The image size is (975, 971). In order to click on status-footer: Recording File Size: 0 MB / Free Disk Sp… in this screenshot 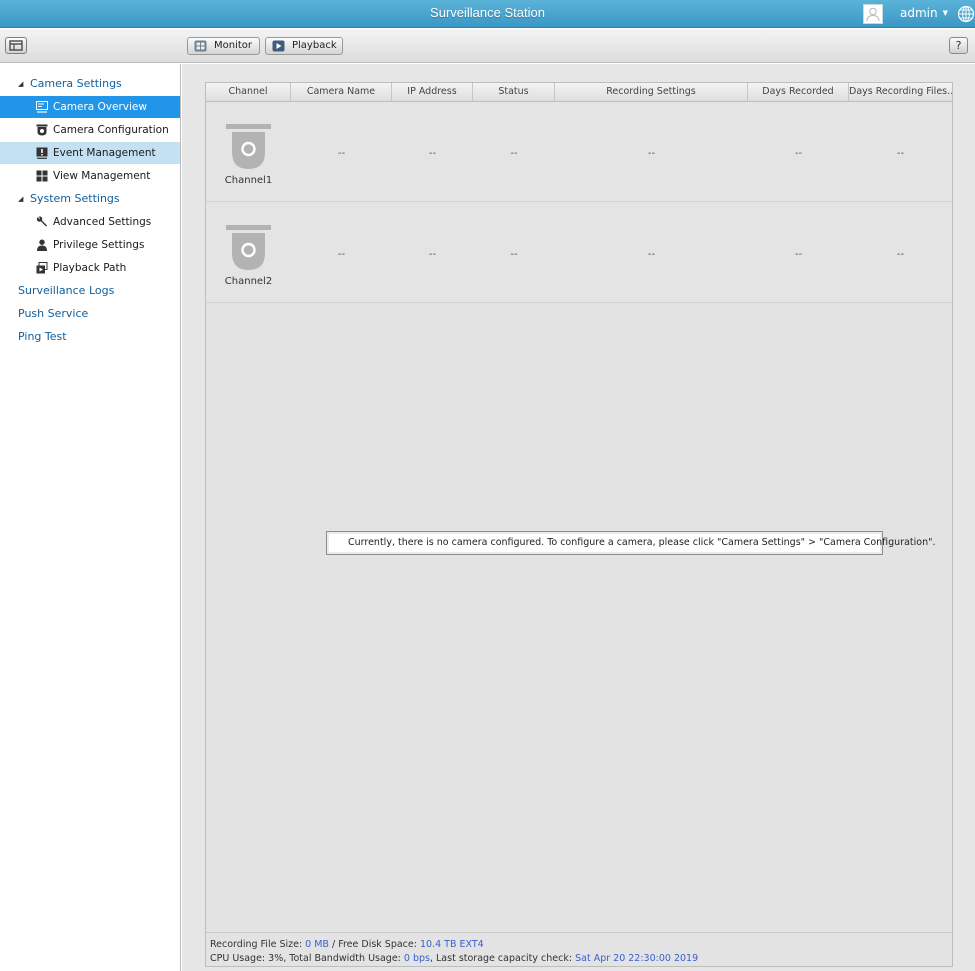, I will do `click(579, 949)`.